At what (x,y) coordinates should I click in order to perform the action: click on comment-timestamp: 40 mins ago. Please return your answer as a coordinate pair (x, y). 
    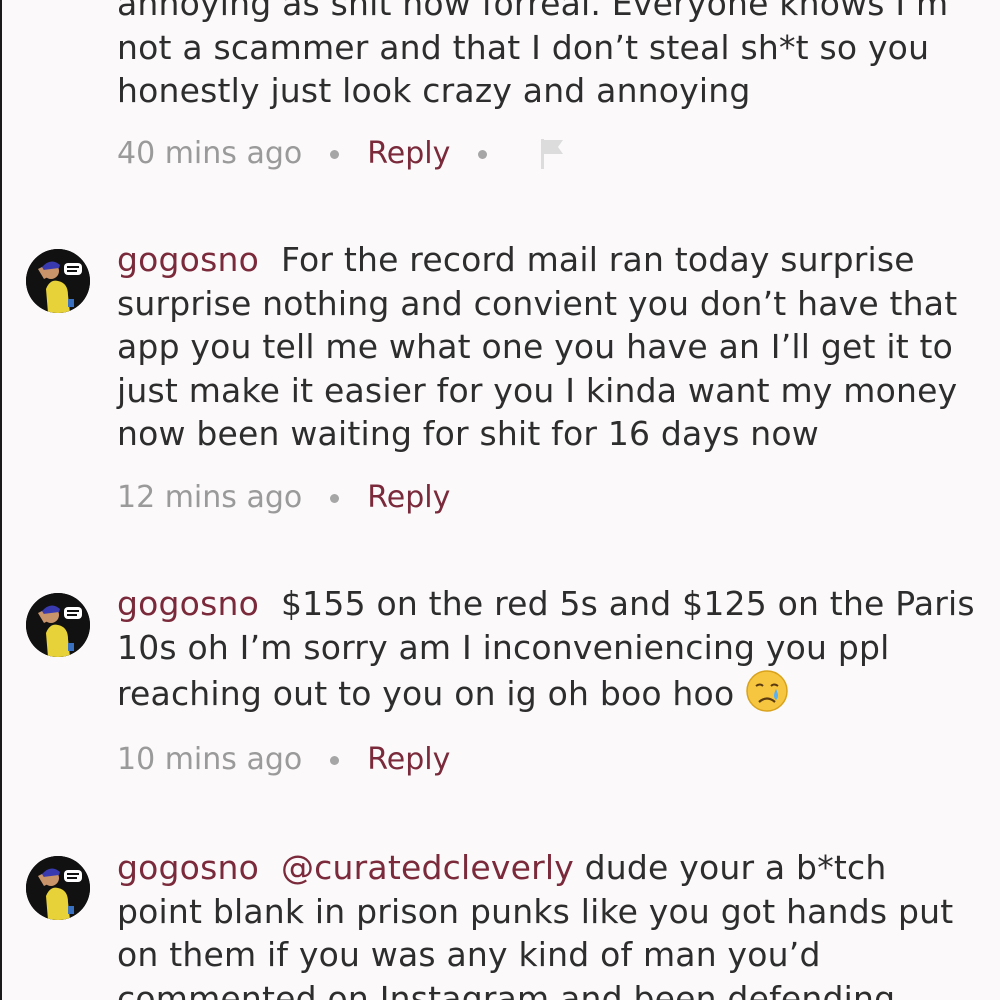
    Looking at the image, I should click on (210, 153).